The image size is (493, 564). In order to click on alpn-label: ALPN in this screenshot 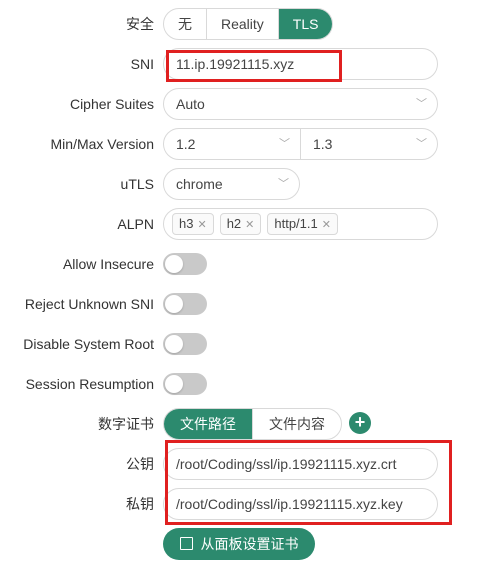, I will do `click(135, 224)`.